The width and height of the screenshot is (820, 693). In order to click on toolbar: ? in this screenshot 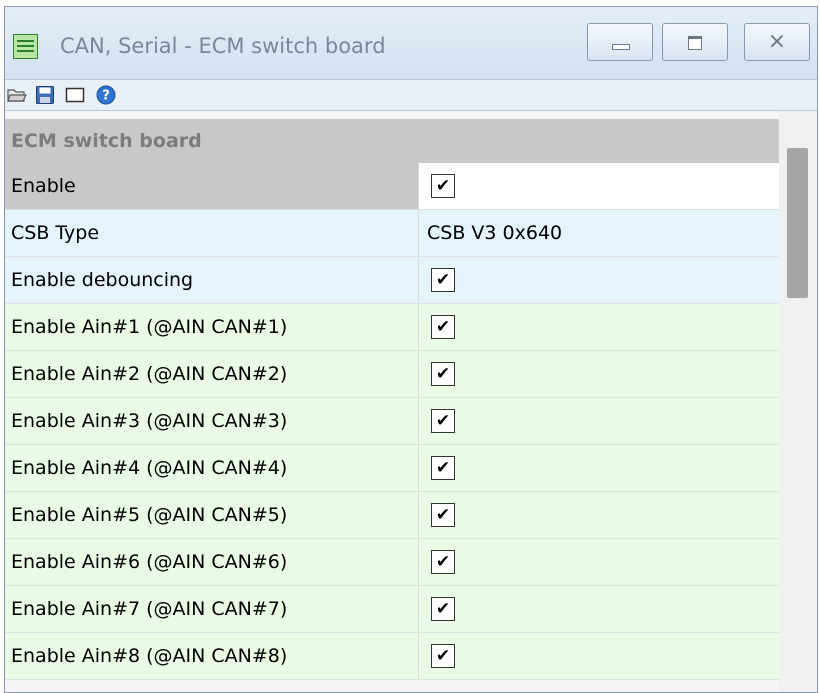, I will do `click(411, 95)`.